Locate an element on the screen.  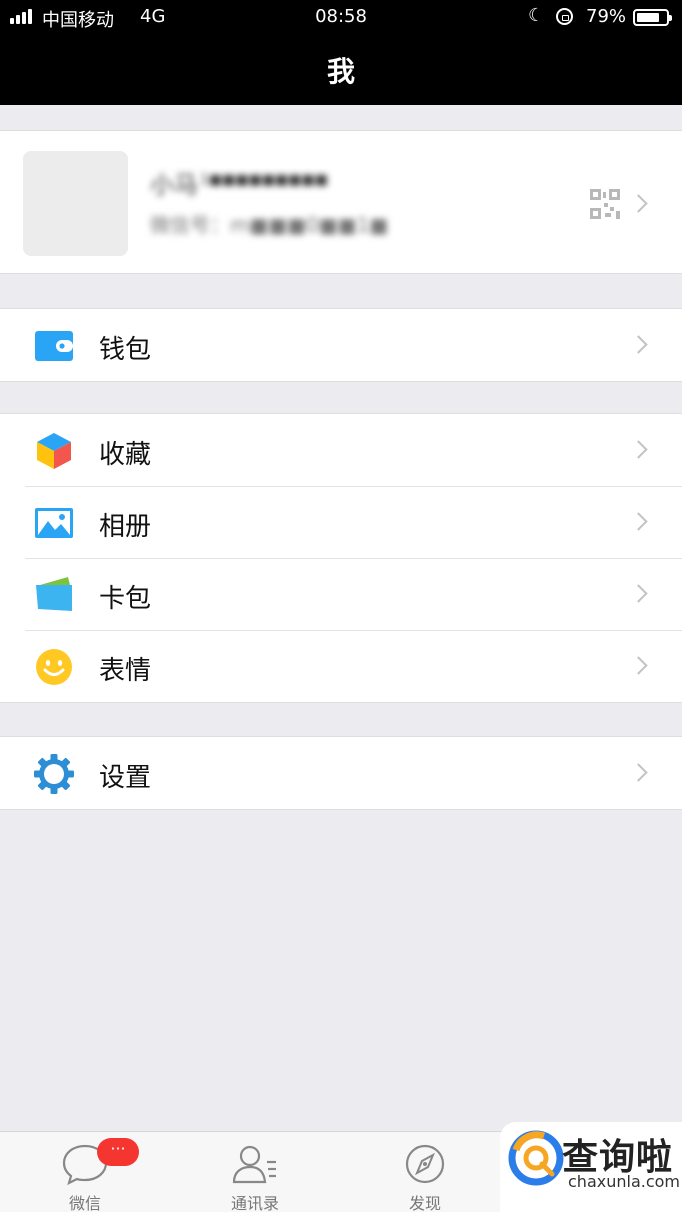
wallet-group: 钱包 is located at coordinates (341, 345).